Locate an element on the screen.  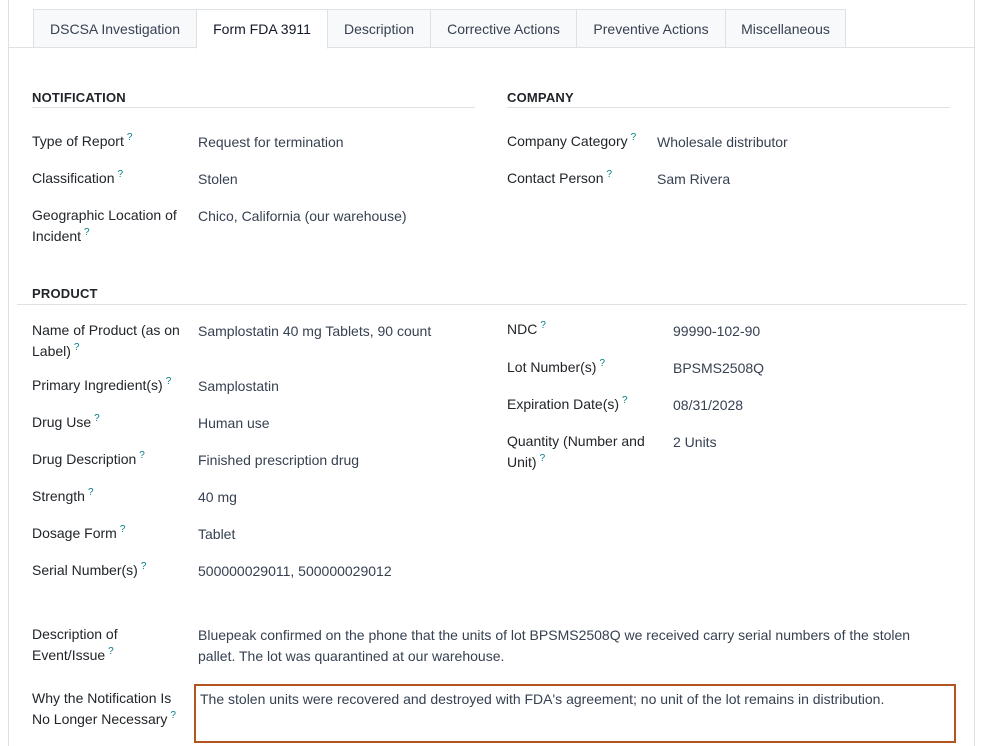
company-category-field: Wholesale distributor is located at coordinates (722, 142).